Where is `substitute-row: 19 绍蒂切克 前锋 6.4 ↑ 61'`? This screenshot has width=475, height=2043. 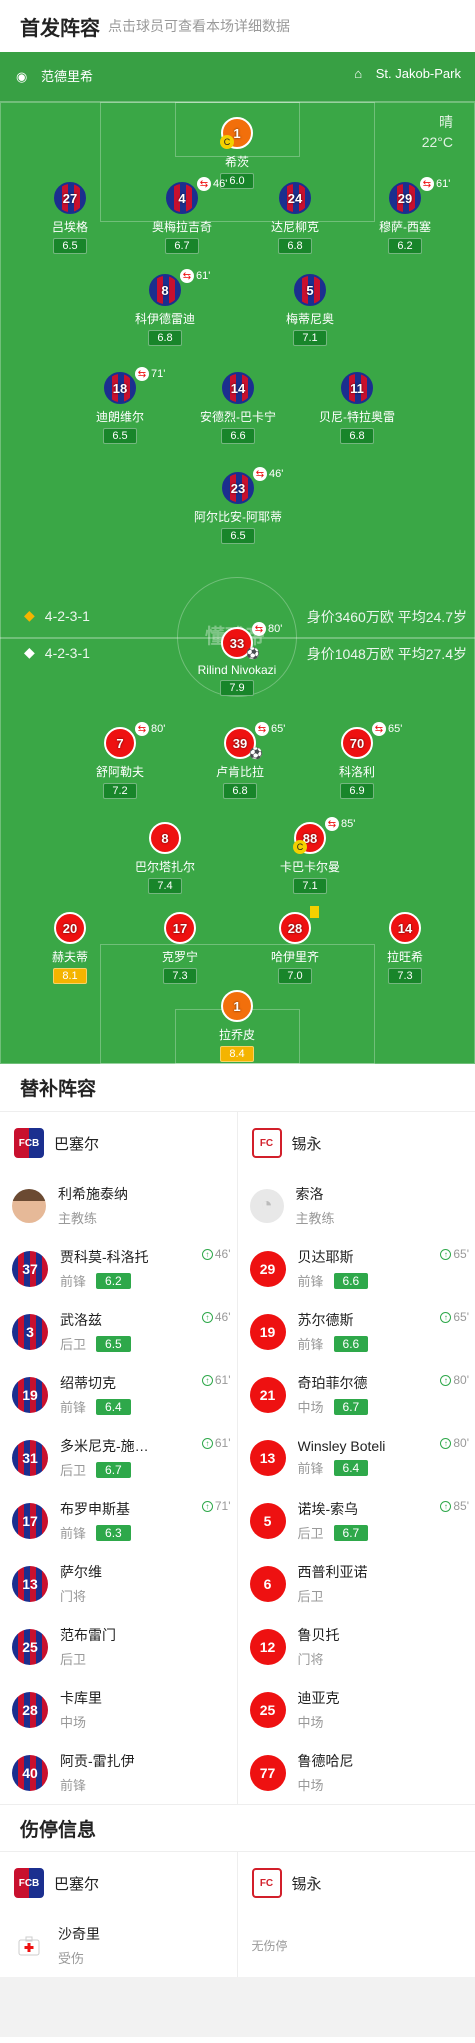 substitute-row: 19 绍蒂切克 前锋 6.4 ↑ 61' is located at coordinates (118, 1394).